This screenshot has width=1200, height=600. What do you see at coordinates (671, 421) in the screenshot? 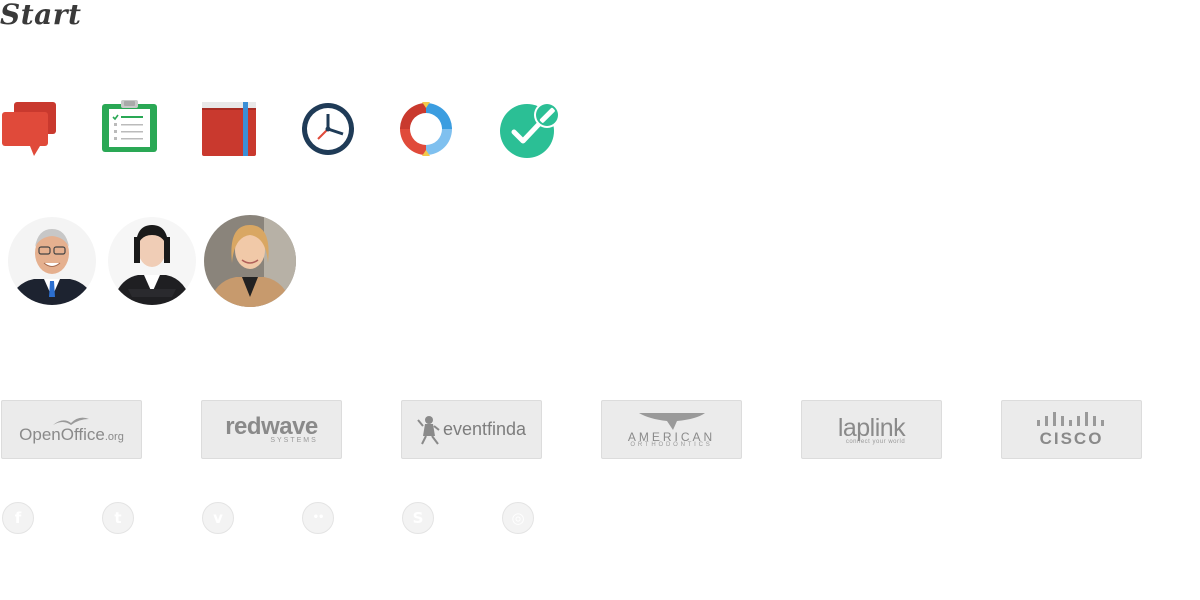
I see `wing-icon` at bounding box center [671, 421].